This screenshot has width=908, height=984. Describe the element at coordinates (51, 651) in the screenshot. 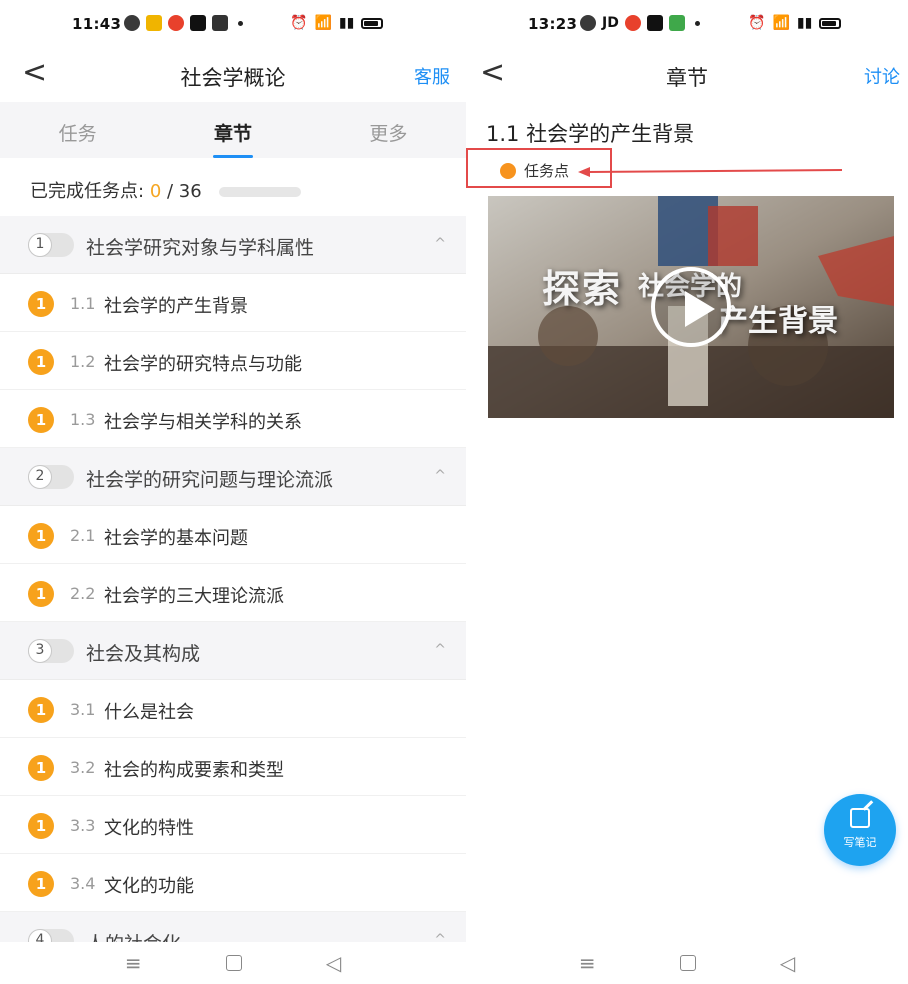

I see `chapter-toggle: 3` at that location.